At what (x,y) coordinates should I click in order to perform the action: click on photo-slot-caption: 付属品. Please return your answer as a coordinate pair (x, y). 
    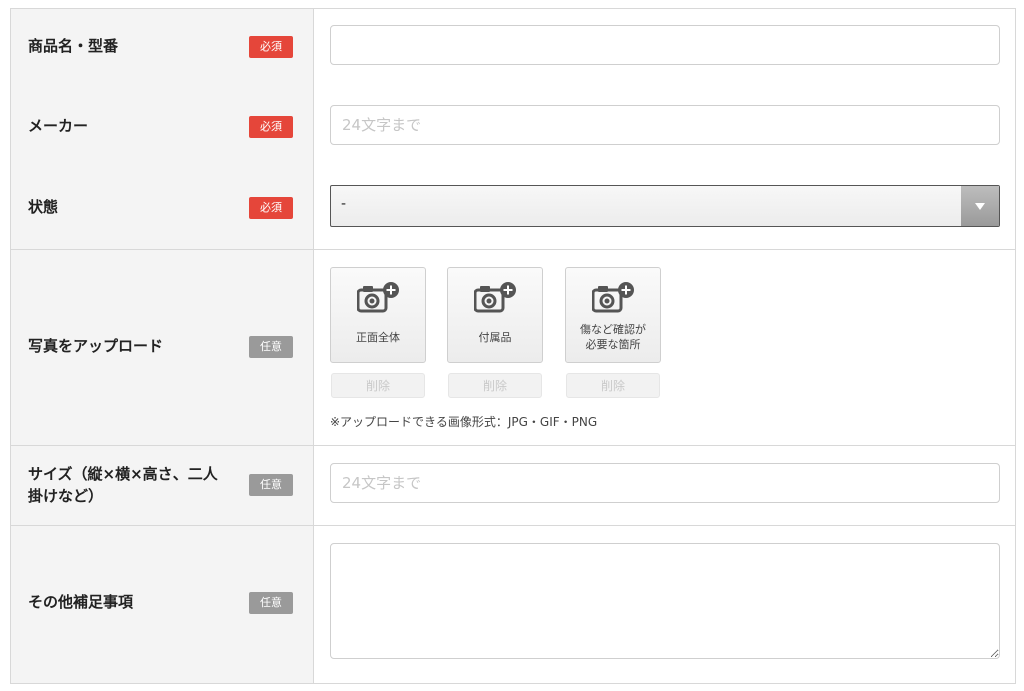
    Looking at the image, I should click on (495, 337).